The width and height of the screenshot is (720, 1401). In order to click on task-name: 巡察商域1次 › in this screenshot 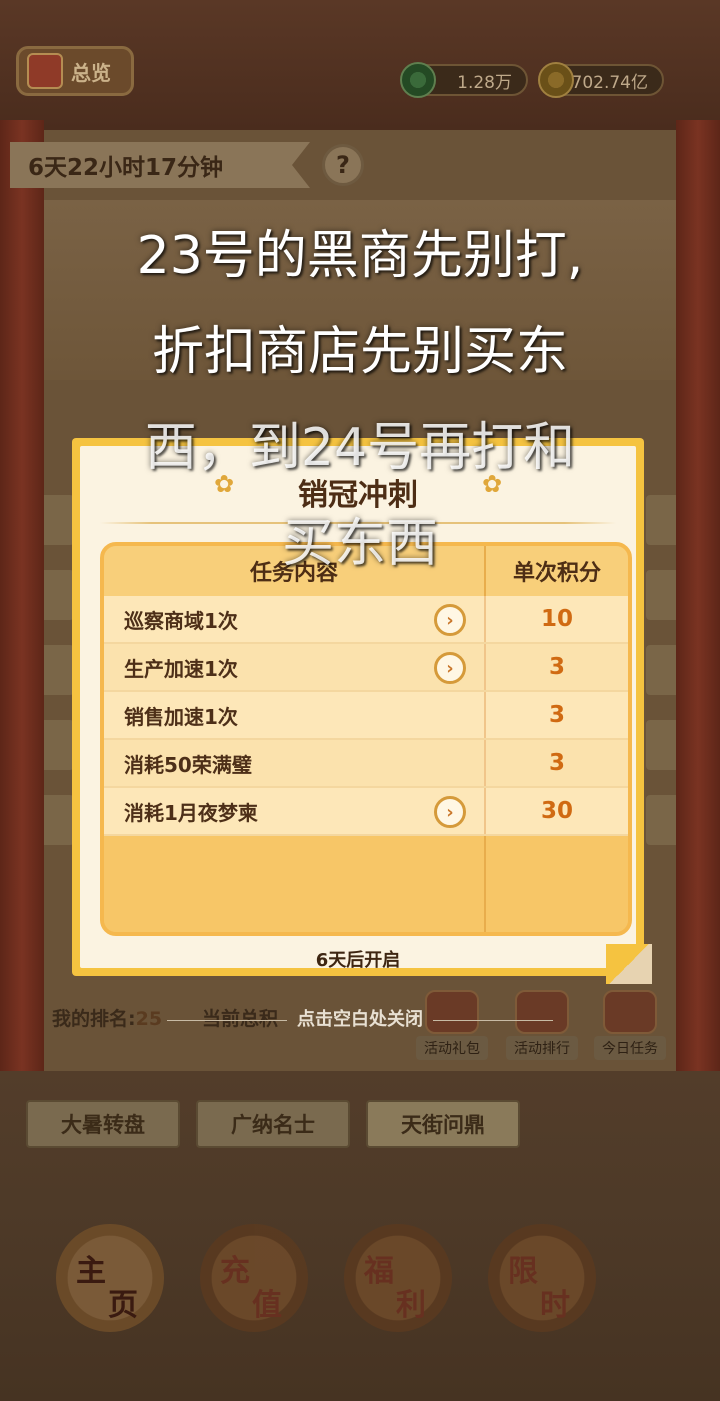, I will do `click(295, 619)`.